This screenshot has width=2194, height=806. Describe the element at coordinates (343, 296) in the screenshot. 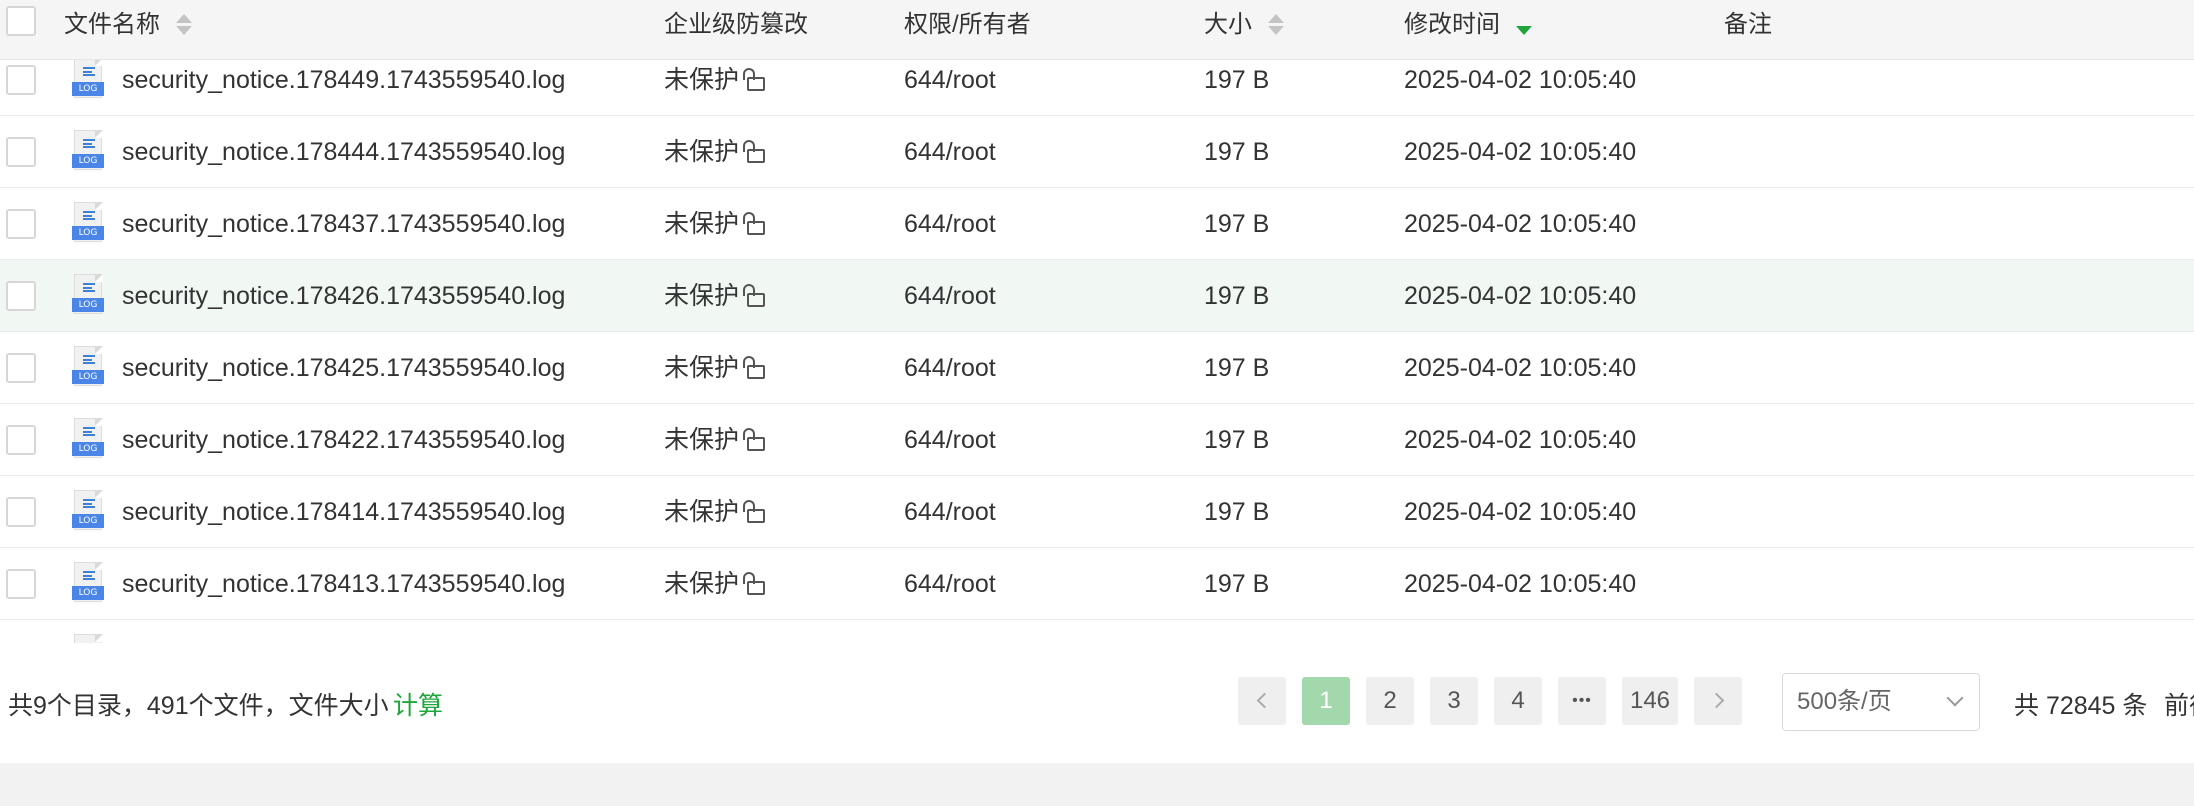

I see `file-name: security_notice.178426.1743559540.log` at that location.